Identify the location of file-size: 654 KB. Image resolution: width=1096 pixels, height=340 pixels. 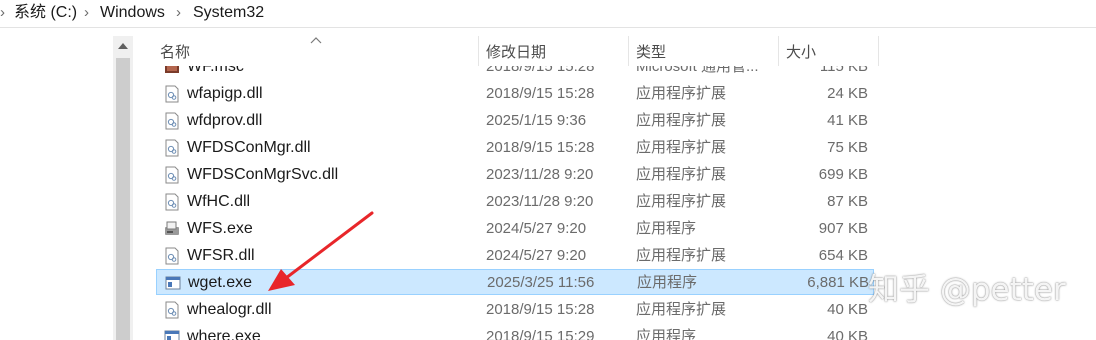
(843, 255).